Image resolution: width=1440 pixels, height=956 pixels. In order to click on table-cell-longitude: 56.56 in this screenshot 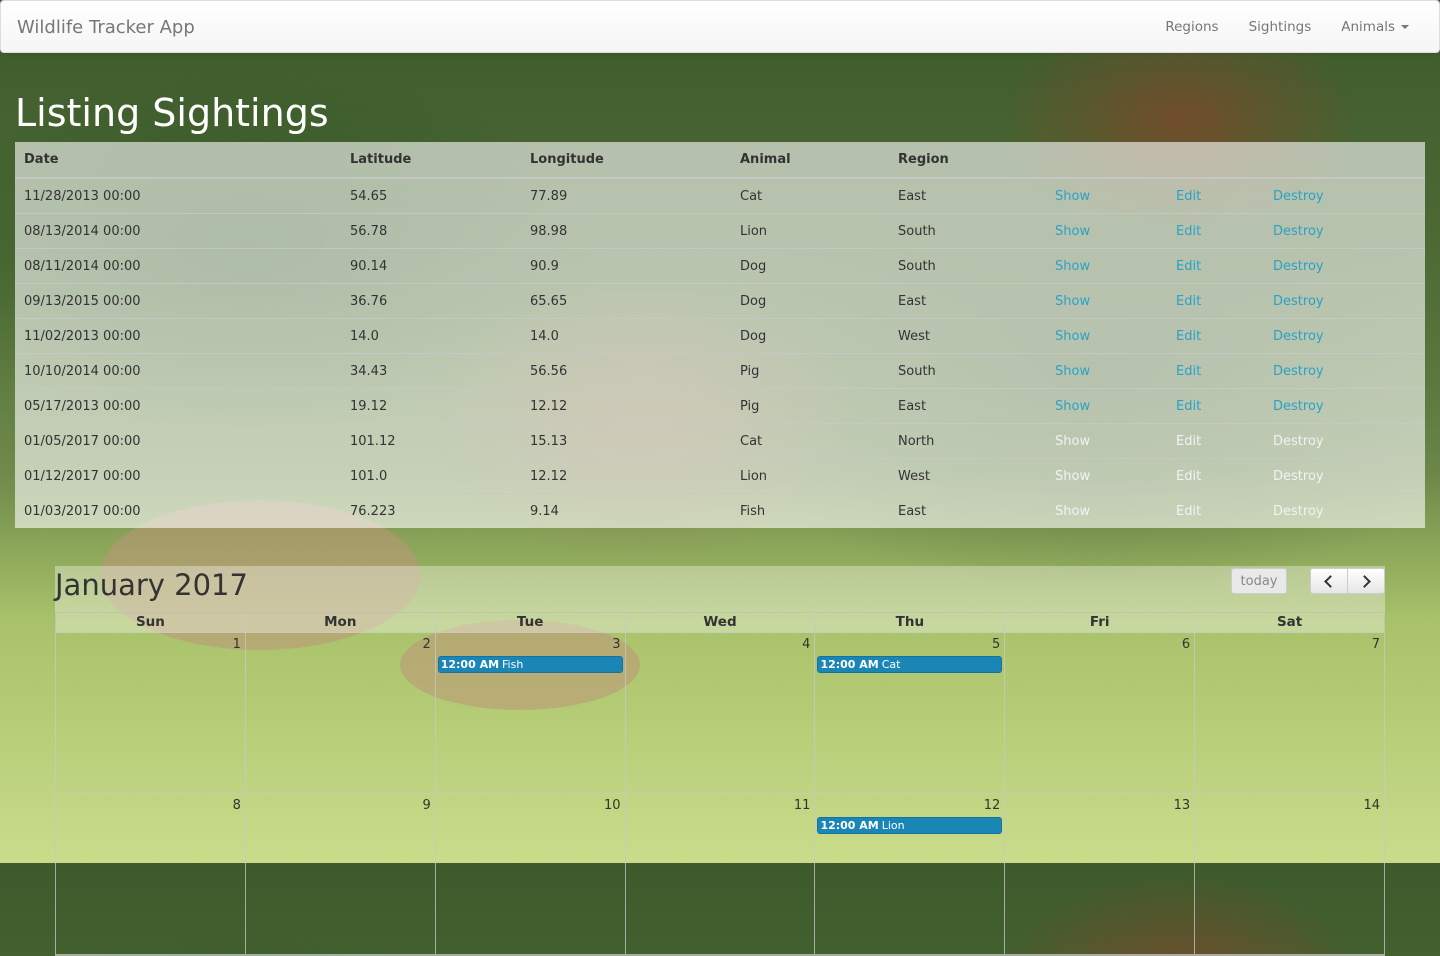, I will do `click(626, 371)`.